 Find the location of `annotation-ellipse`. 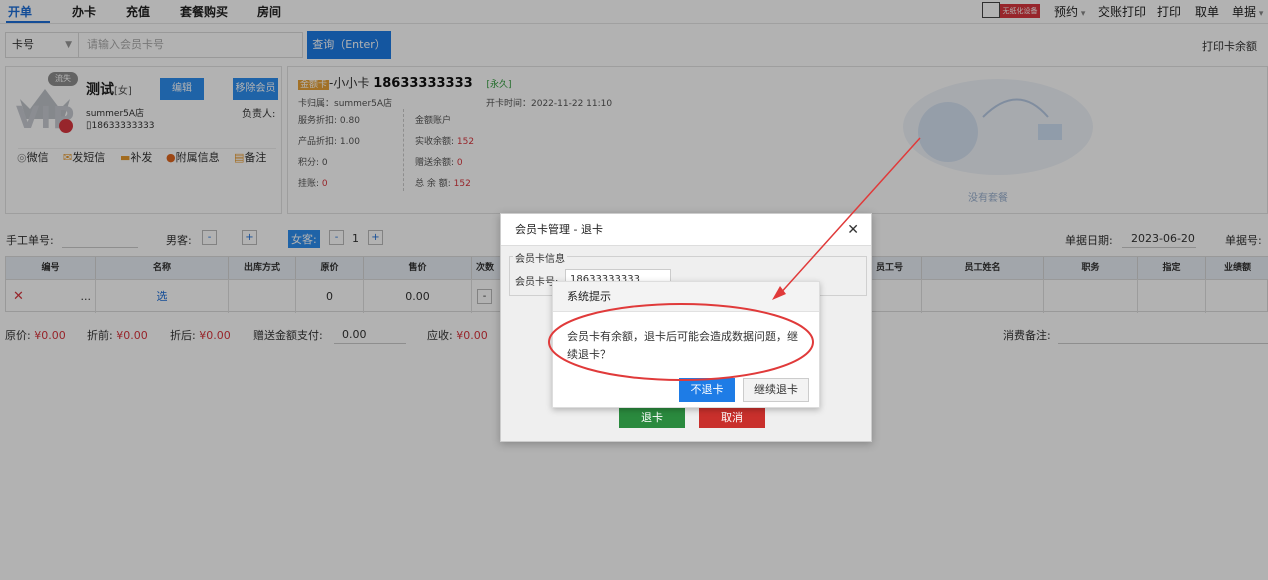

annotation-ellipse is located at coordinates (681, 342).